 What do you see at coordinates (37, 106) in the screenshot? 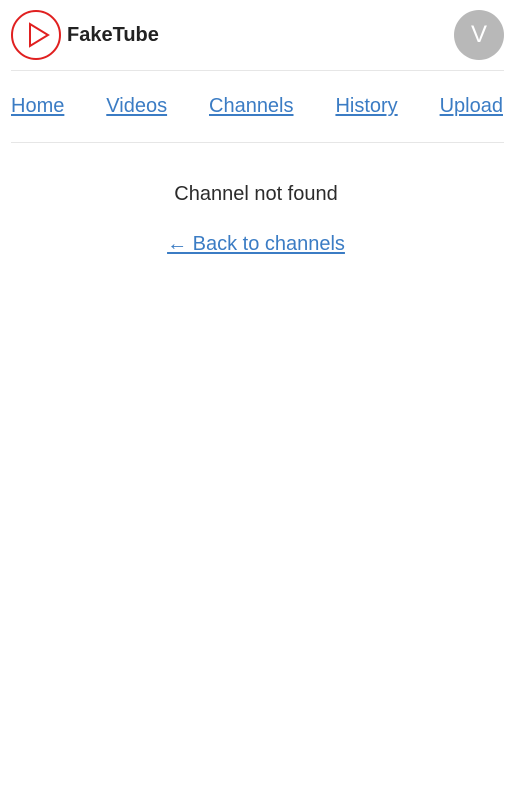
I see `nav-link-home: Home` at bounding box center [37, 106].